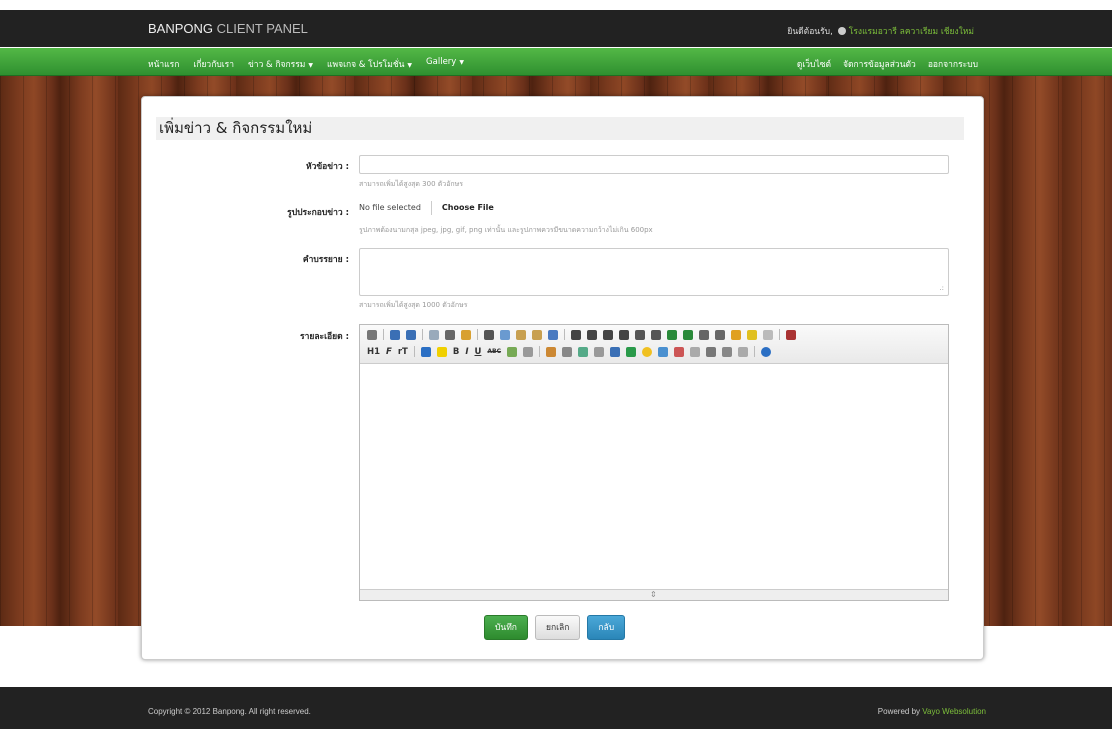 The image size is (1112, 729). What do you see at coordinates (411, 334) in the screenshot?
I see `redo-icon` at bounding box center [411, 334].